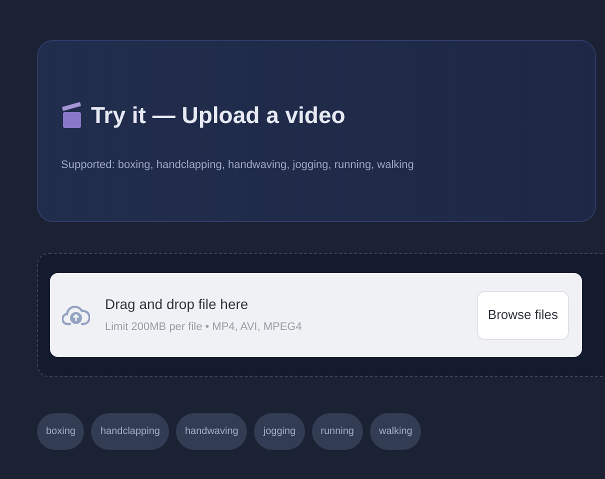 The height and width of the screenshot is (479, 605). I want to click on drop-instruction: Drag and drop file here, so click(177, 304).